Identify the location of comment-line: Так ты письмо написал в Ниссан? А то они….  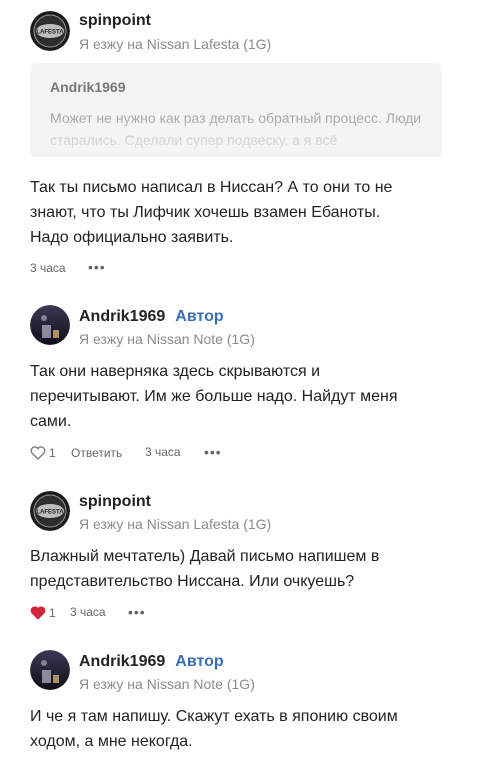
(211, 187).